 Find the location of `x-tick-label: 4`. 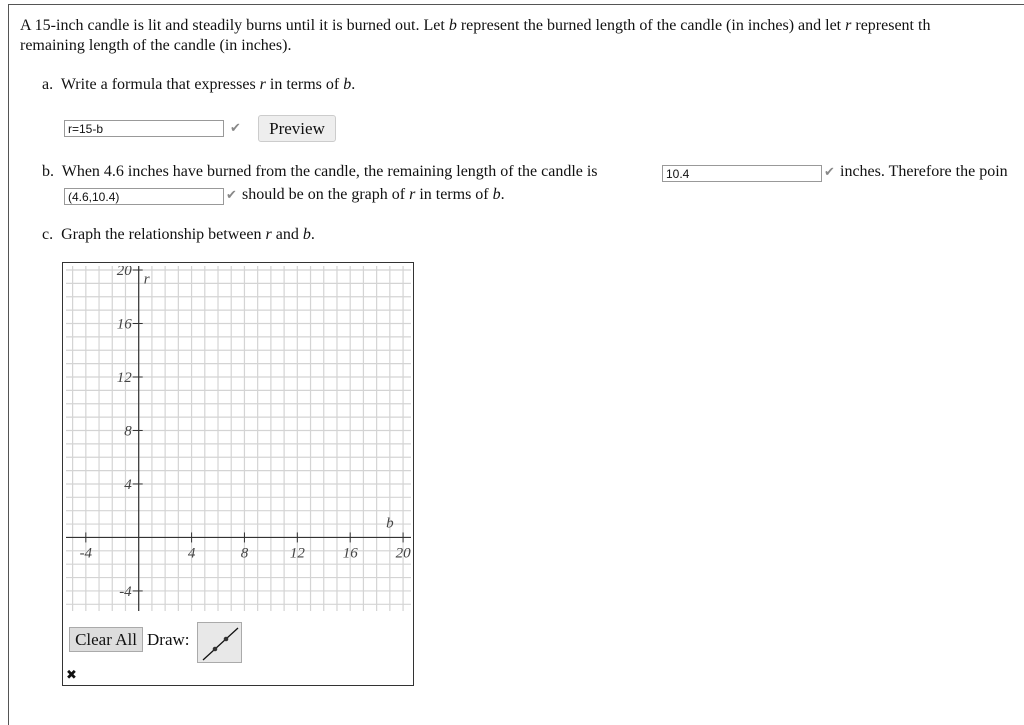

x-tick-label: 4 is located at coordinates (192, 553).